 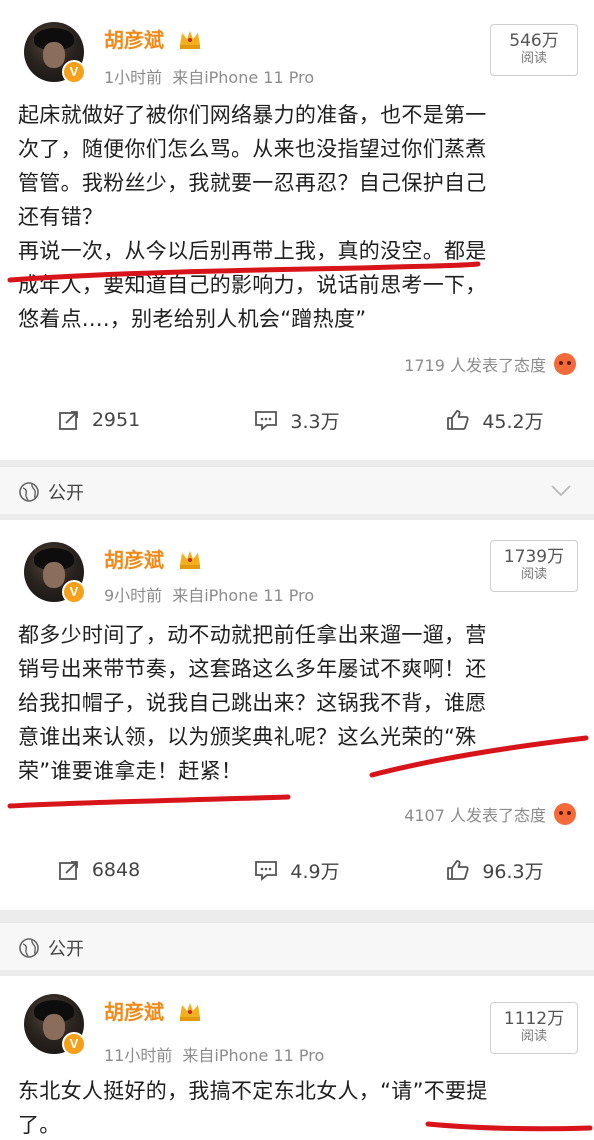 I want to click on like-button: 45.2万, so click(x=495, y=420).